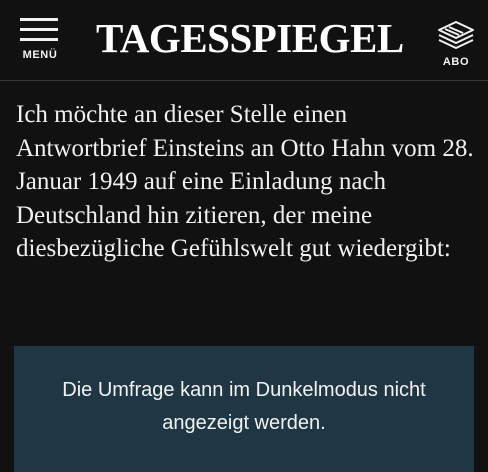 The height and width of the screenshot is (472, 488). What do you see at coordinates (456, 62) in the screenshot?
I see `abo-label: ABO` at bounding box center [456, 62].